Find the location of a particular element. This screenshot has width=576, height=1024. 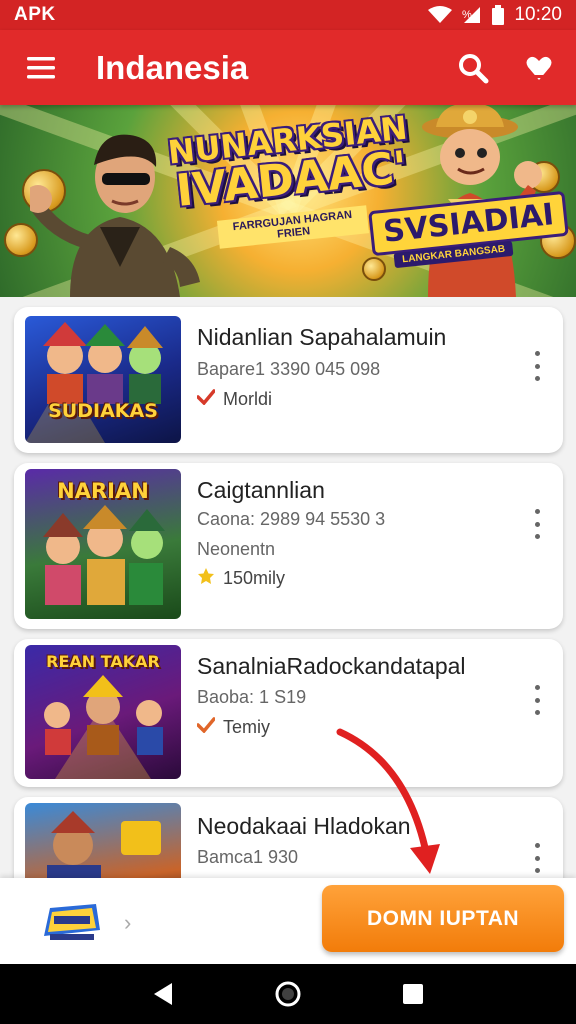

recents-icon is located at coordinates (413, 994).